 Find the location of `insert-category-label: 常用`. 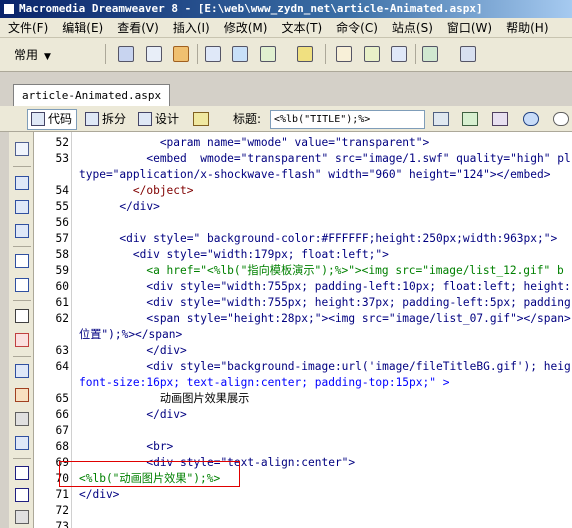

insert-category-label: 常用 is located at coordinates (26, 55).